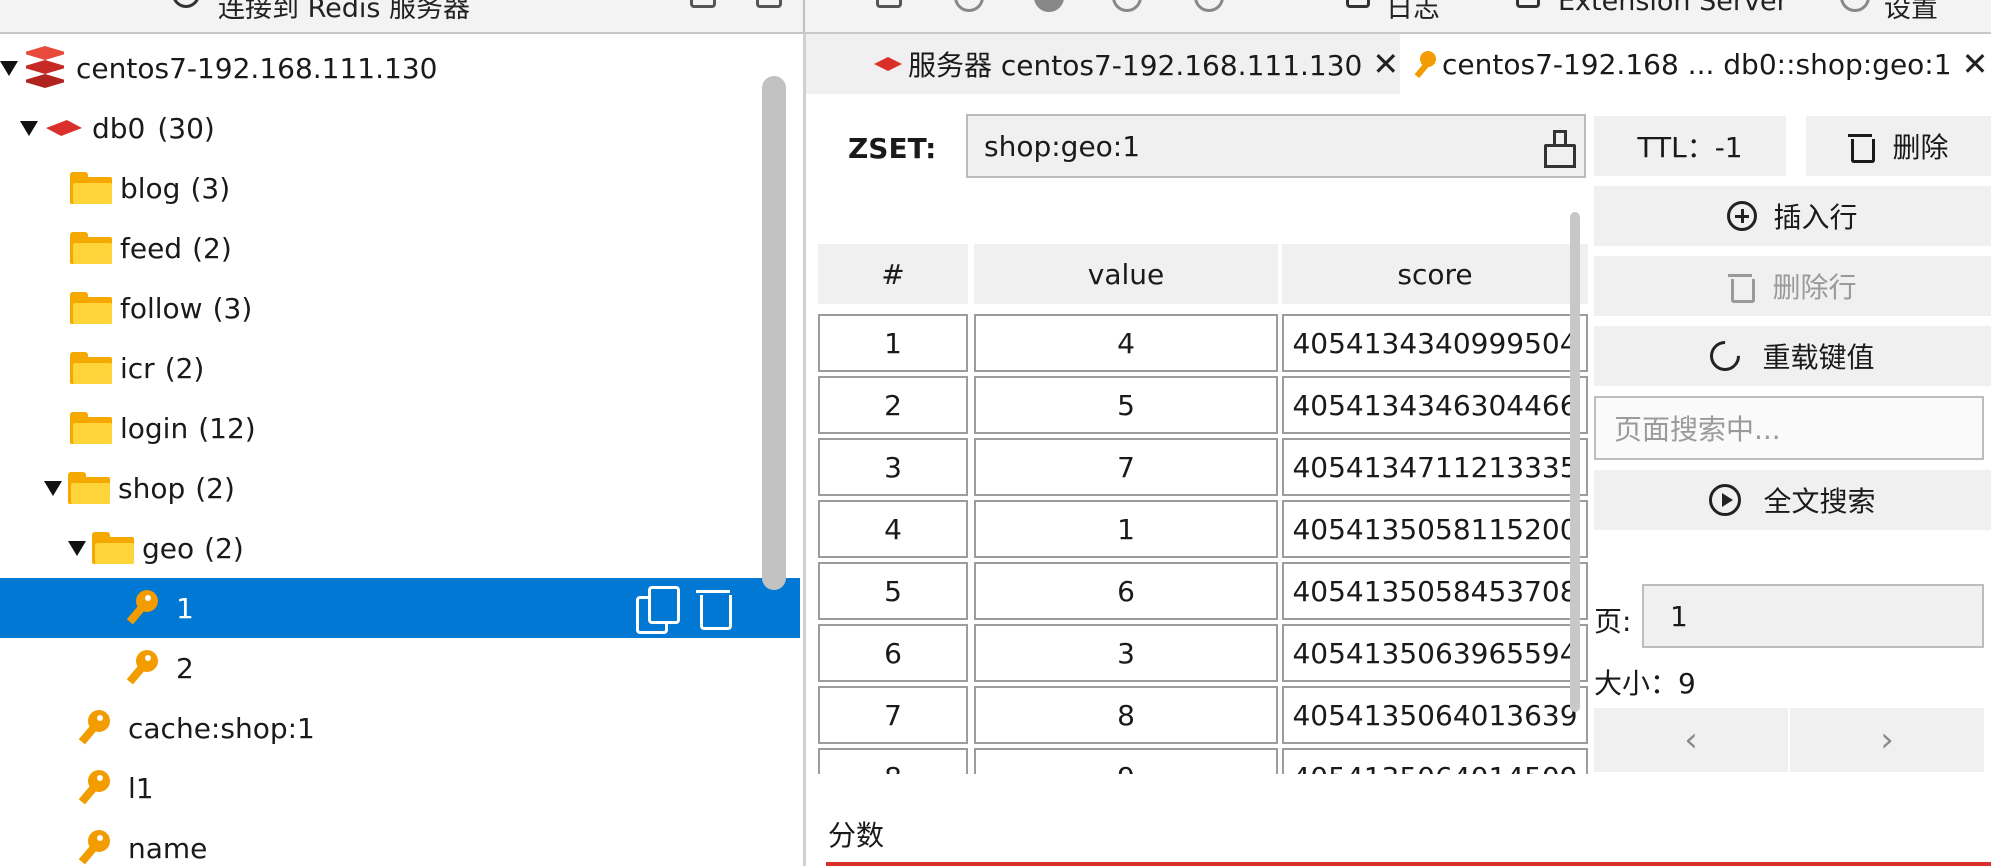 This screenshot has width=1991, height=866. I want to click on row-score-cell: 4054135058115200, so click(1435, 529).